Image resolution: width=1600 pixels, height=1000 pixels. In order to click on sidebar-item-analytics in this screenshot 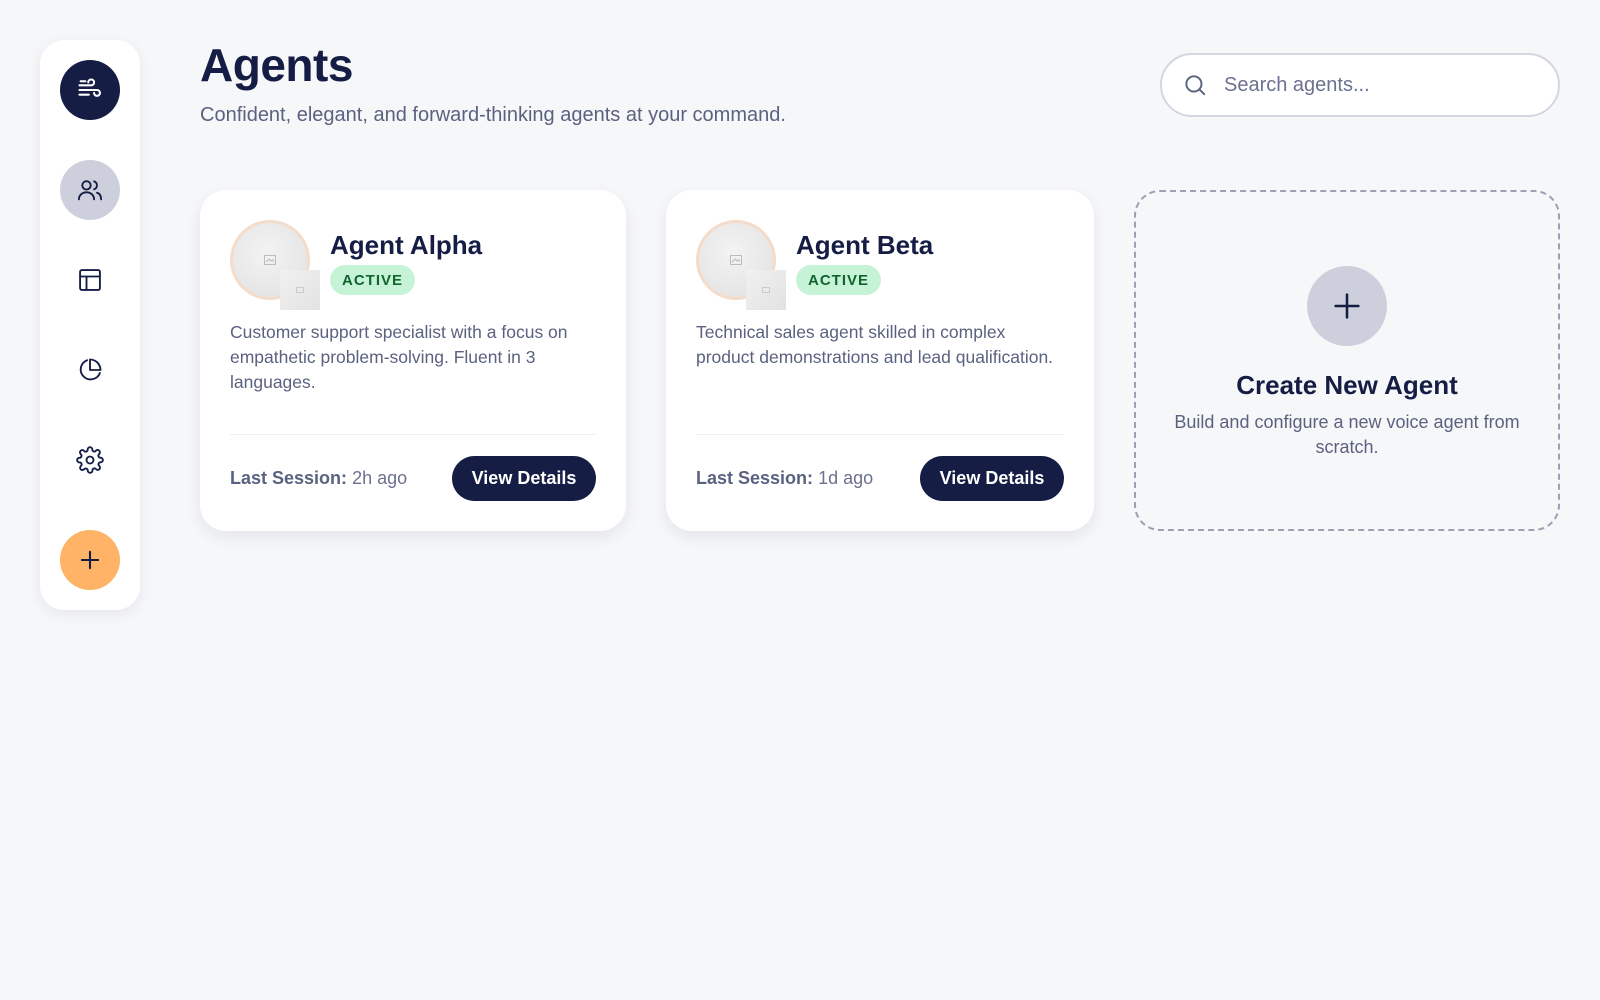, I will do `click(90, 370)`.